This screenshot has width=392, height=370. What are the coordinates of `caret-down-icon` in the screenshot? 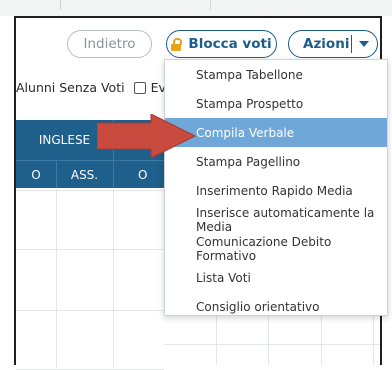 It's located at (364, 44).